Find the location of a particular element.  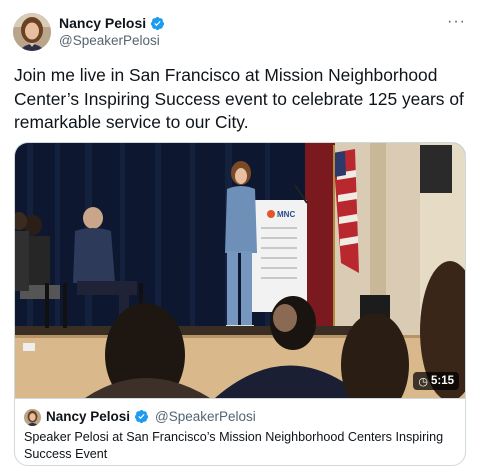

podium-sign-text: MNC is located at coordinates (286, 214).